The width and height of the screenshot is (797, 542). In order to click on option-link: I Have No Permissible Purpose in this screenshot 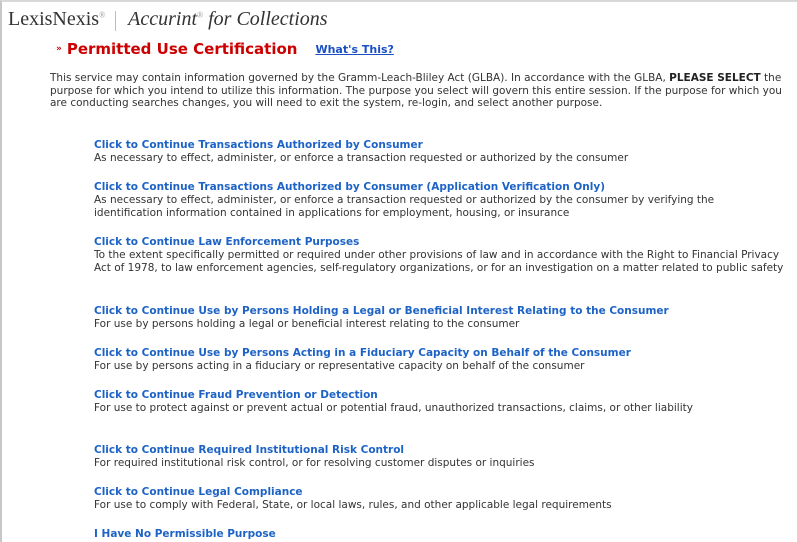, I will do `click(439, 534)`.